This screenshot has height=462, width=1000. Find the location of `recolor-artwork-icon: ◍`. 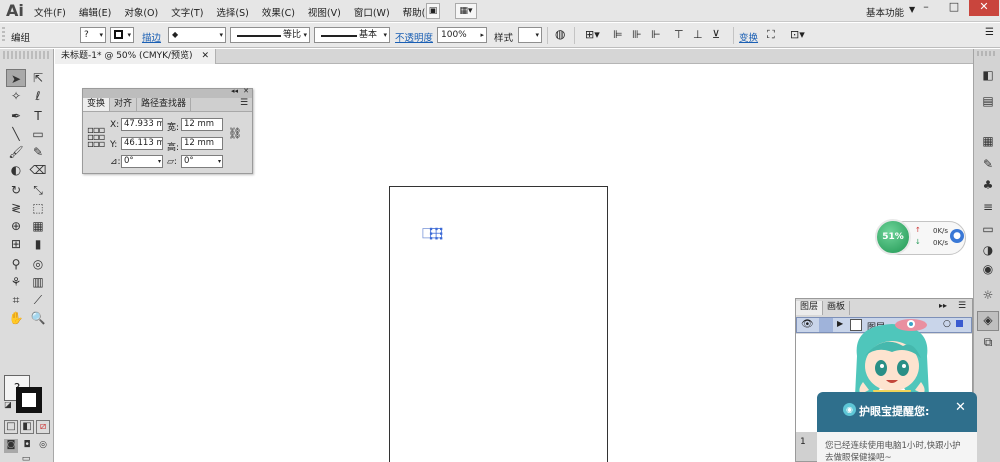

recolor-artwork-icon: ◍ is located at coordinates (560, 34).